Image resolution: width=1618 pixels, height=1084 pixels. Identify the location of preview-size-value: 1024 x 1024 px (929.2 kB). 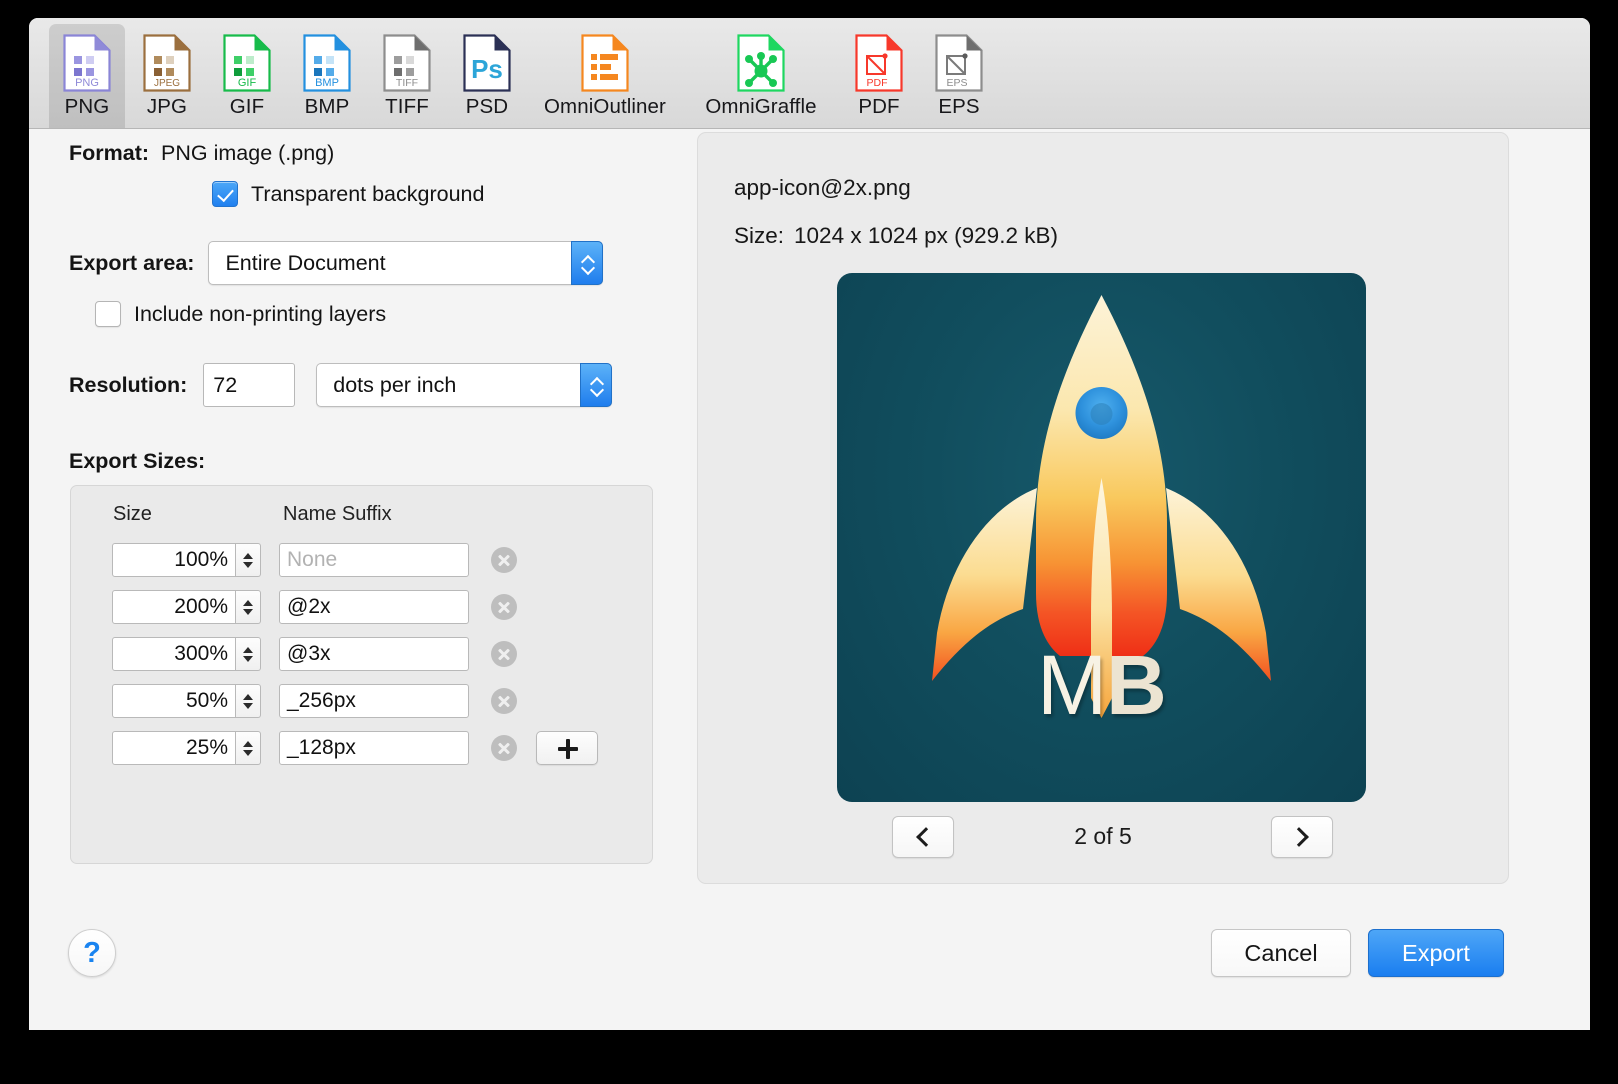
(926, 235).